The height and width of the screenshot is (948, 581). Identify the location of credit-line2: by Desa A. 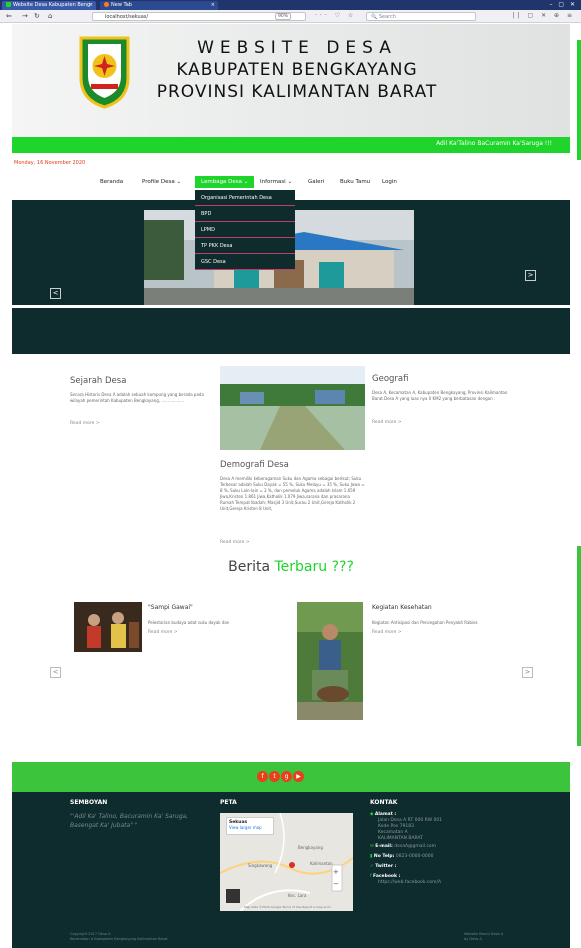
(473, 939).